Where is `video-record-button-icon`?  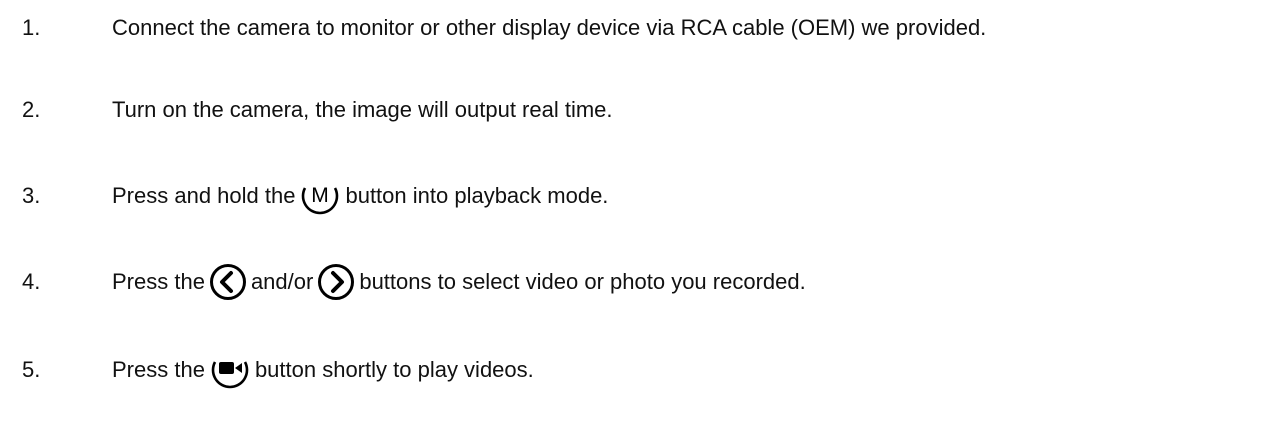
video-record-button-icon is located at coordinates (230, 370).